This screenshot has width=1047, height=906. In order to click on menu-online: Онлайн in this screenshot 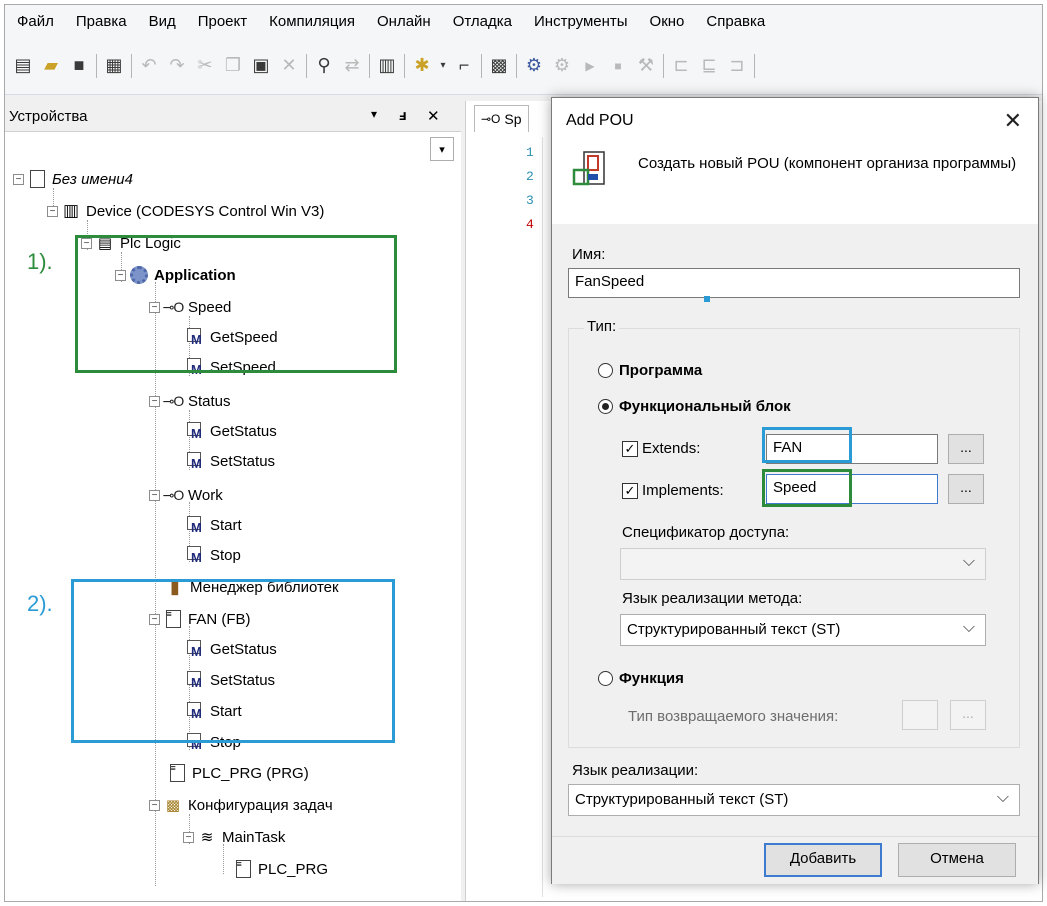, I will do `click(403, 21)`.